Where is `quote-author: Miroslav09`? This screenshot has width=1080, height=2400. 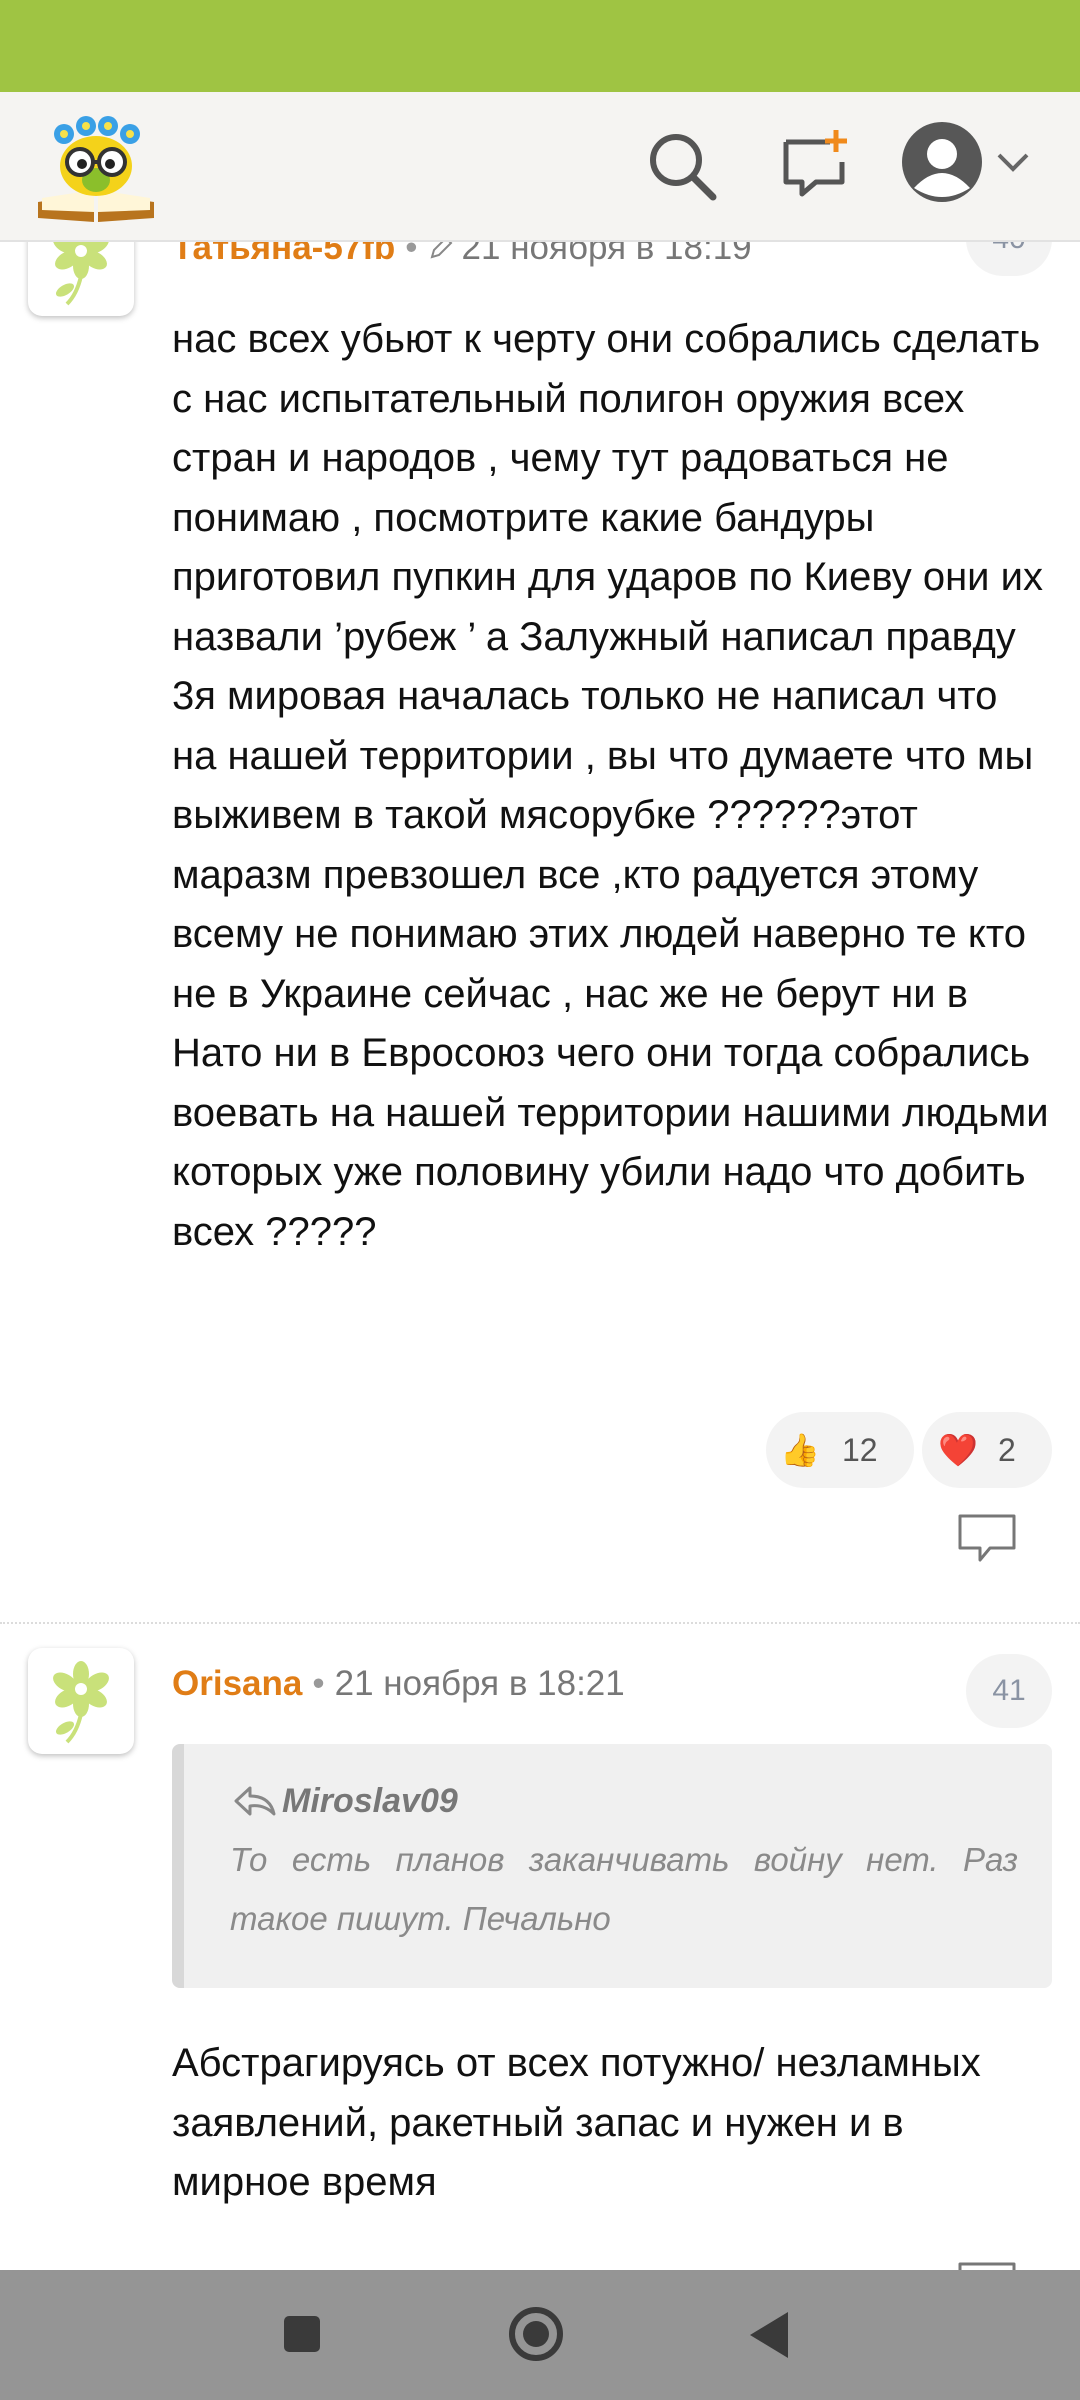
quote-author: Miroslav09 is located at coordinates (345, 1801).